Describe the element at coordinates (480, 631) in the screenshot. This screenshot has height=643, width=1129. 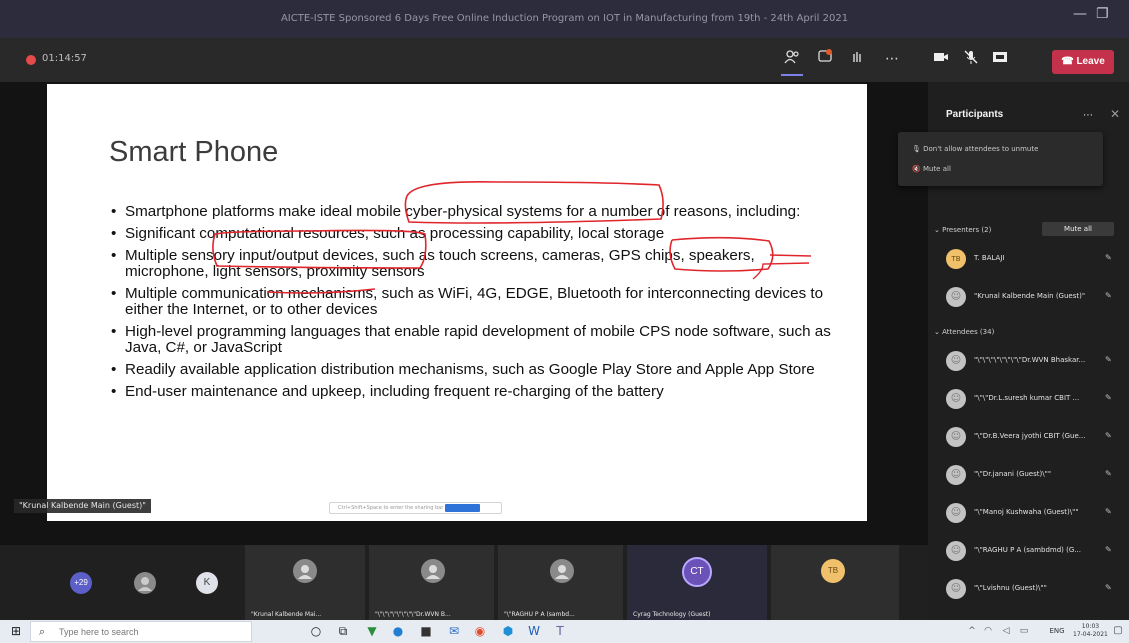
I see `chrome-icon: ◉` at that location.